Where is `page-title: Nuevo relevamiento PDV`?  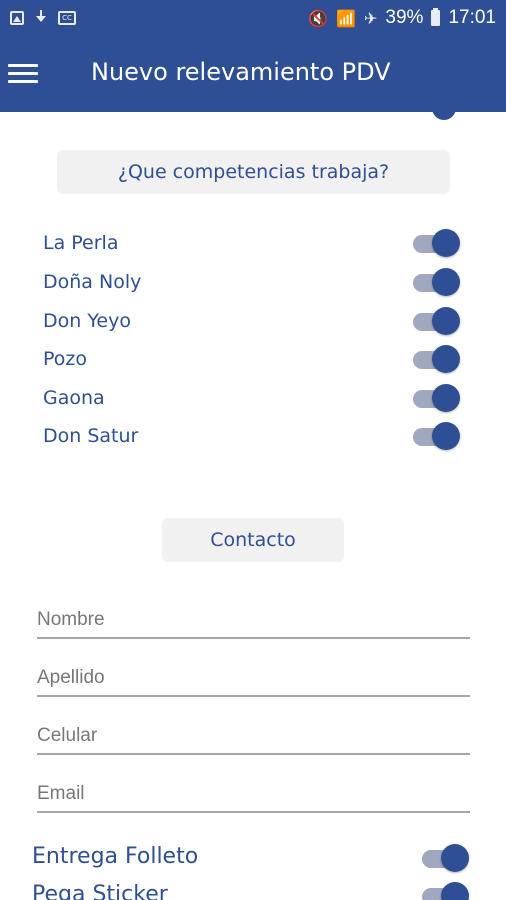 page-title: Nuevo relevamiento PDV is located at coordinates (241, 72).